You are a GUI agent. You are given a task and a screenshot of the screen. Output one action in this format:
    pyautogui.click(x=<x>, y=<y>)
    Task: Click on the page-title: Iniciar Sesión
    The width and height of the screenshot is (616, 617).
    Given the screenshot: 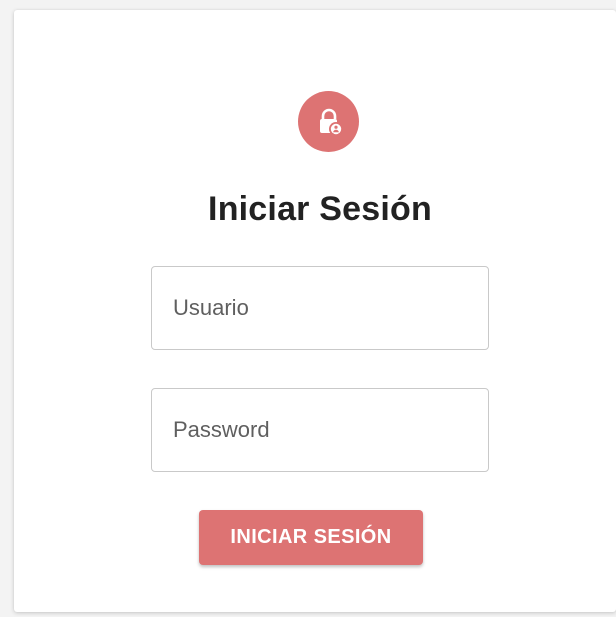 What is the action you would take?
    pyautogui.click(x=320, y=209)
    